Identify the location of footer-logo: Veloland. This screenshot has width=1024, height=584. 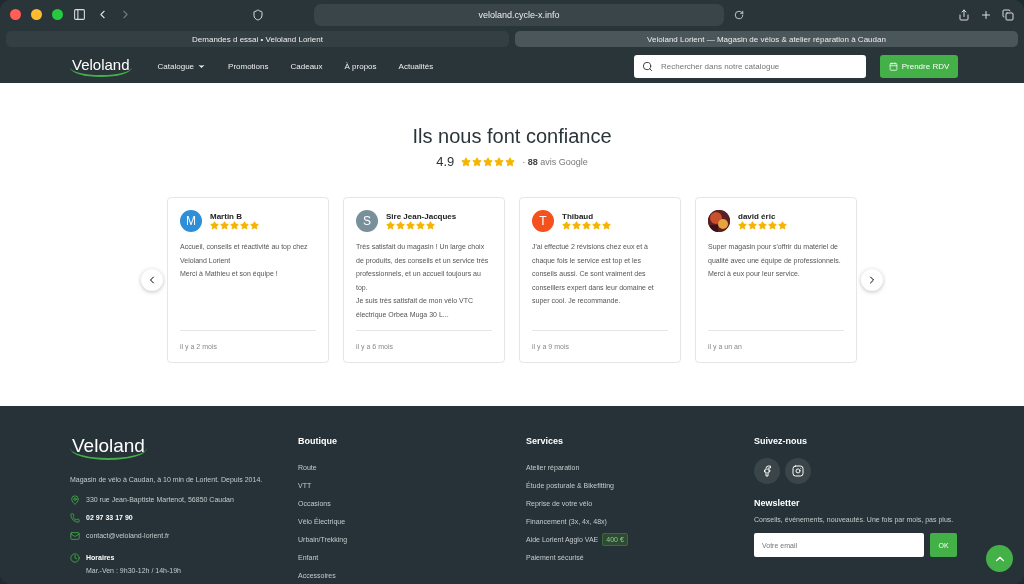
(108, 448).